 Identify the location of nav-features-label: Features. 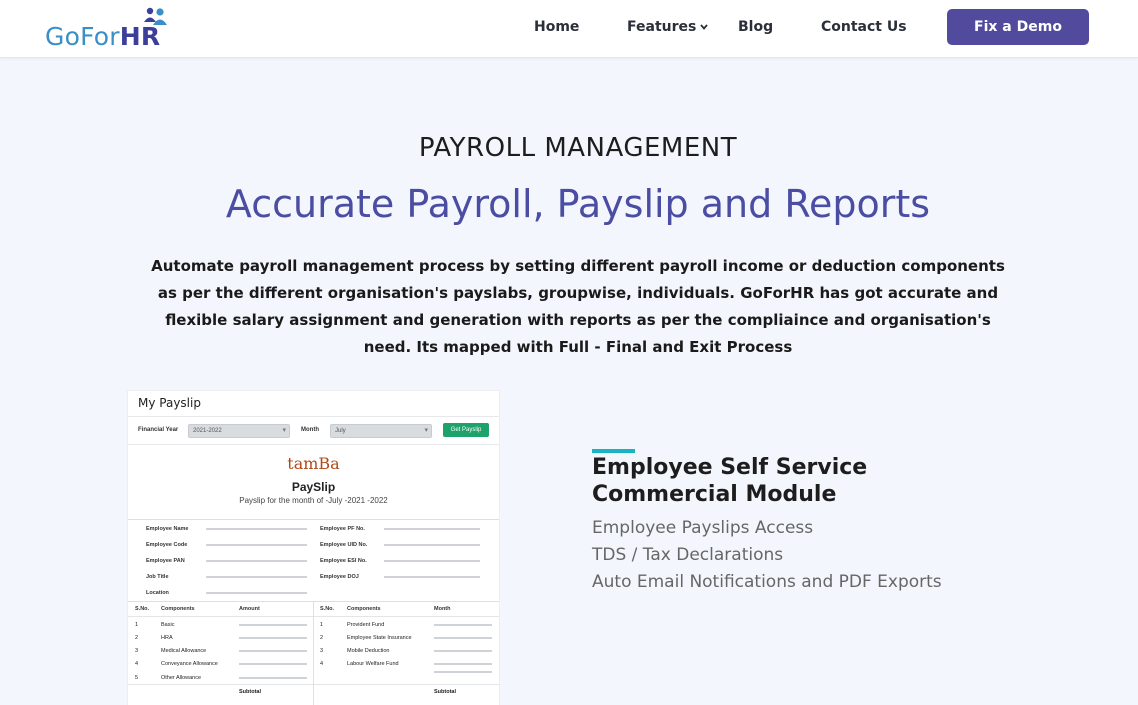
(662, 27).